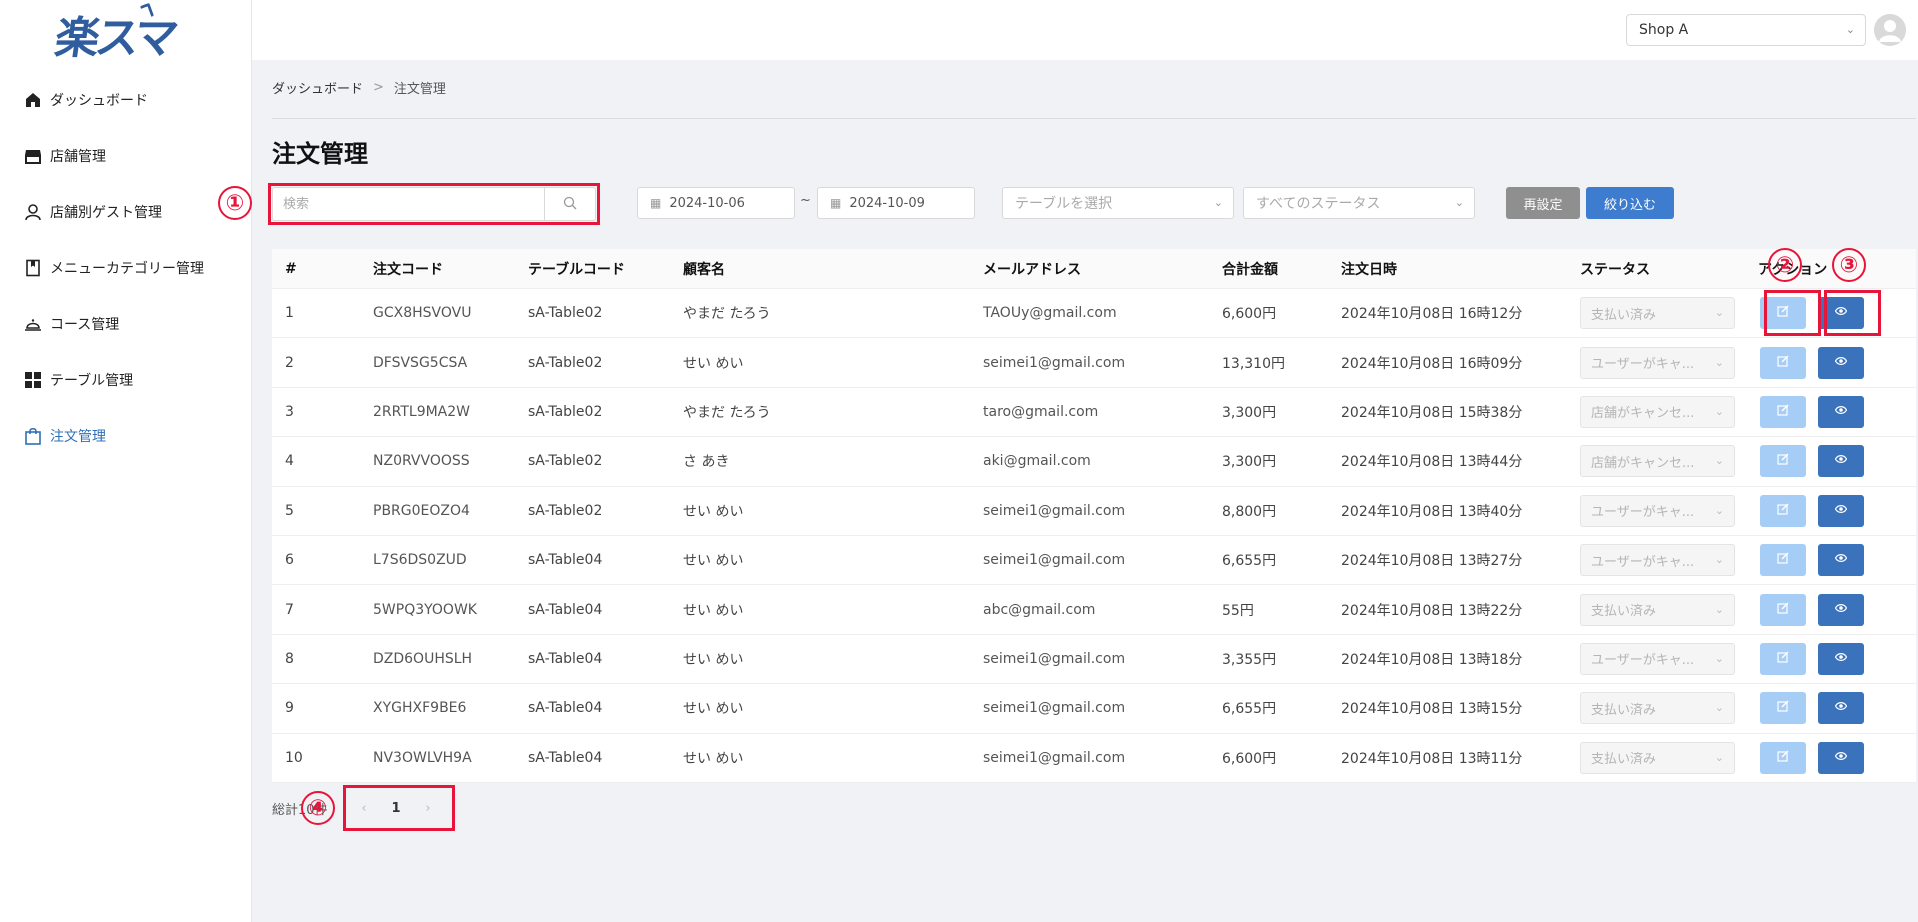  What do you see at coordinates (1359, 203) in the screenshot?
I see `status-select: すべてのステータス ⌄` at bounding box center [1359, 203].